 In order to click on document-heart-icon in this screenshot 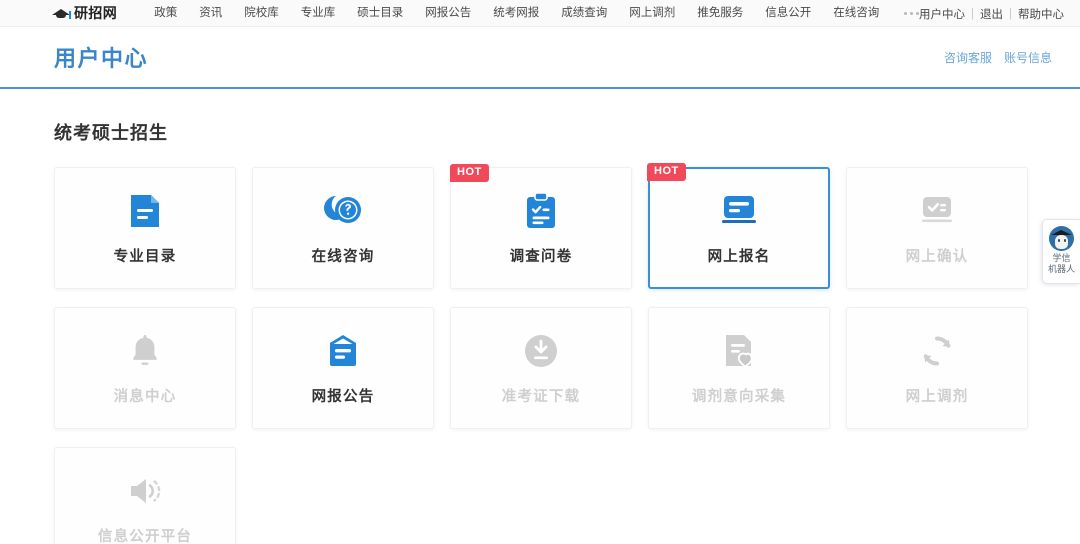, I will do `click(739, 351)`.